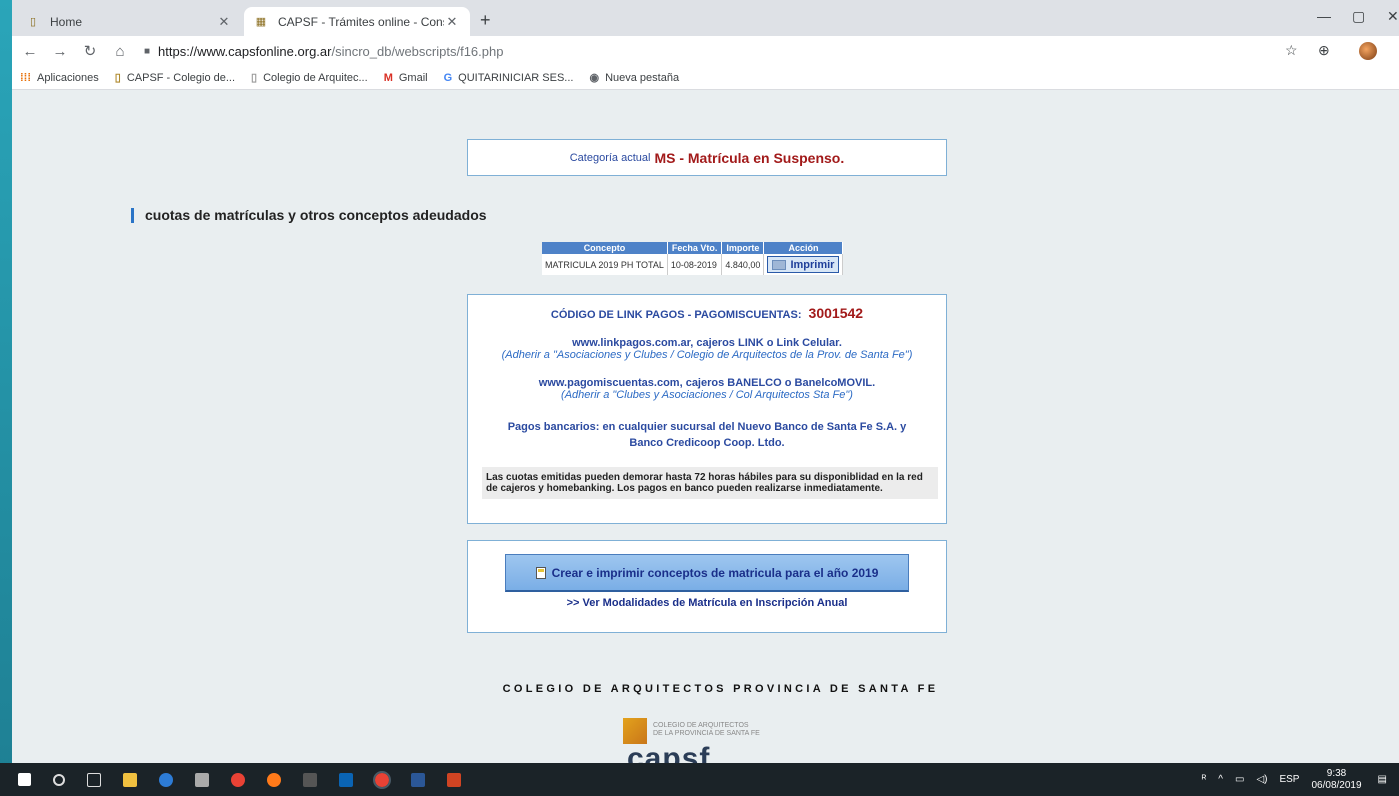 This screenshot has width=1399, height=796. Describe the element at coordinates (1324, 16) in the screenshot. I see `minimize-icon: —` at that location.